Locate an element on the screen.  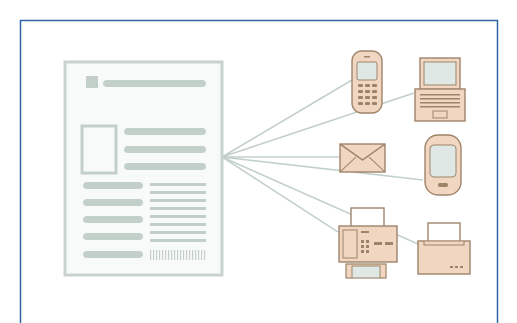
pda-handheld-icon is located at coordinates (443, 165).